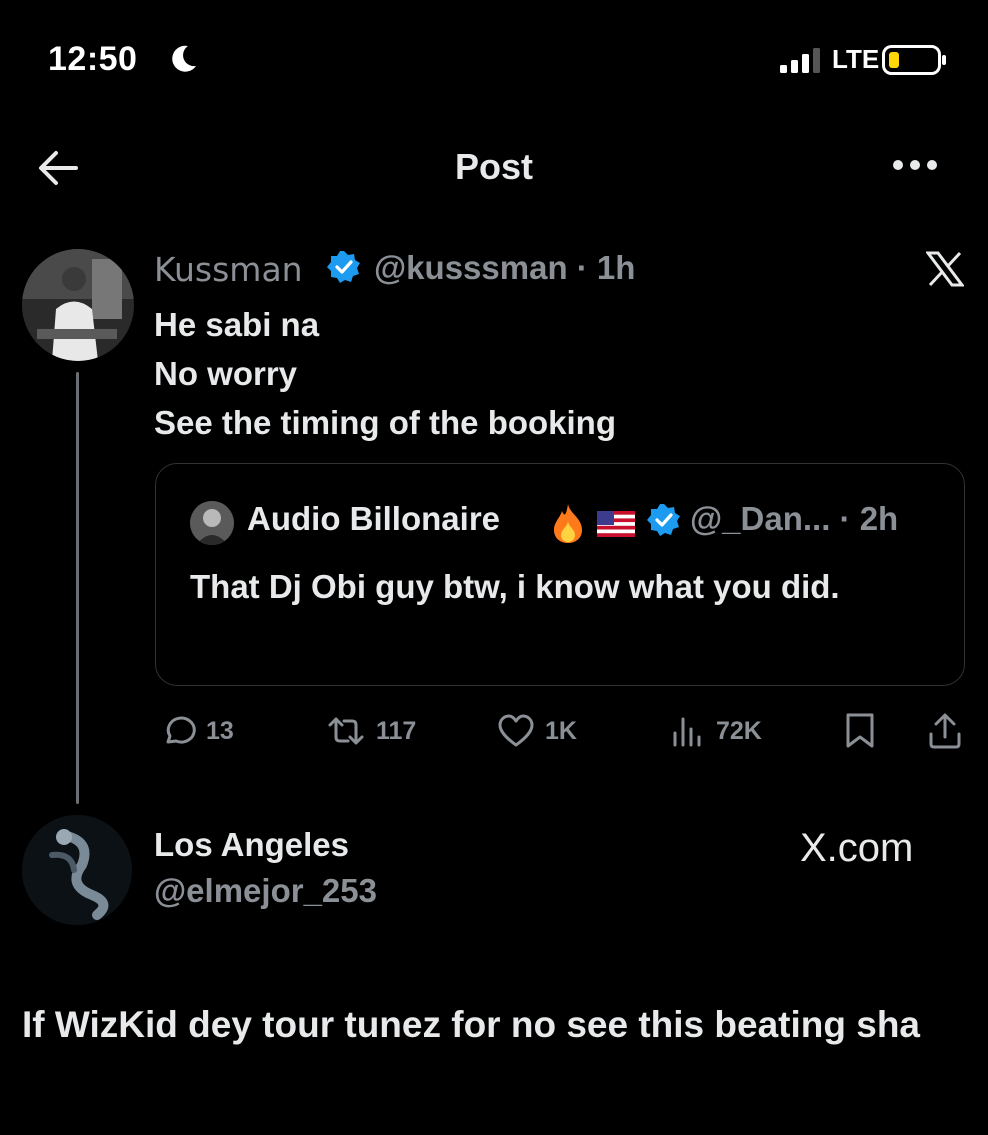  Describe the element at coordinates (856, 59) in the screenshot. I see `network-type: LTE` at that location.